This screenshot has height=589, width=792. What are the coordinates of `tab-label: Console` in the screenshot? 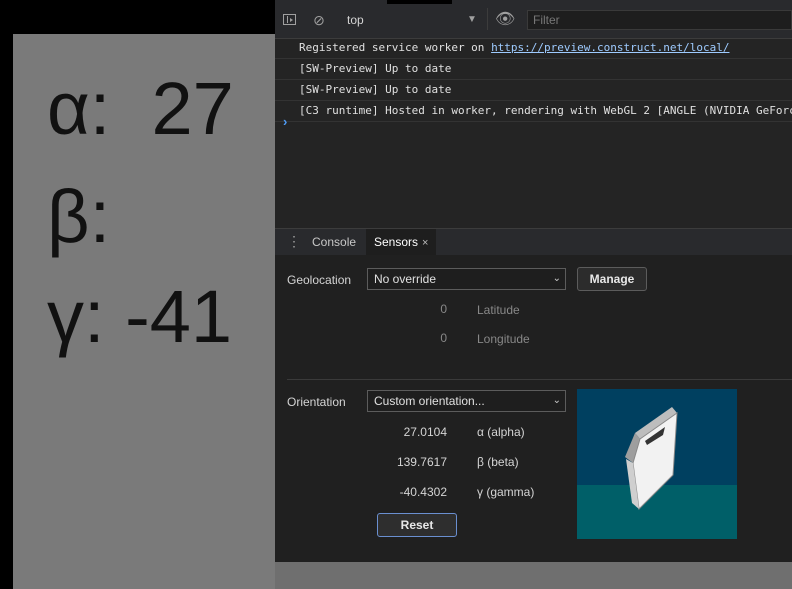 It's located at (334, 242).